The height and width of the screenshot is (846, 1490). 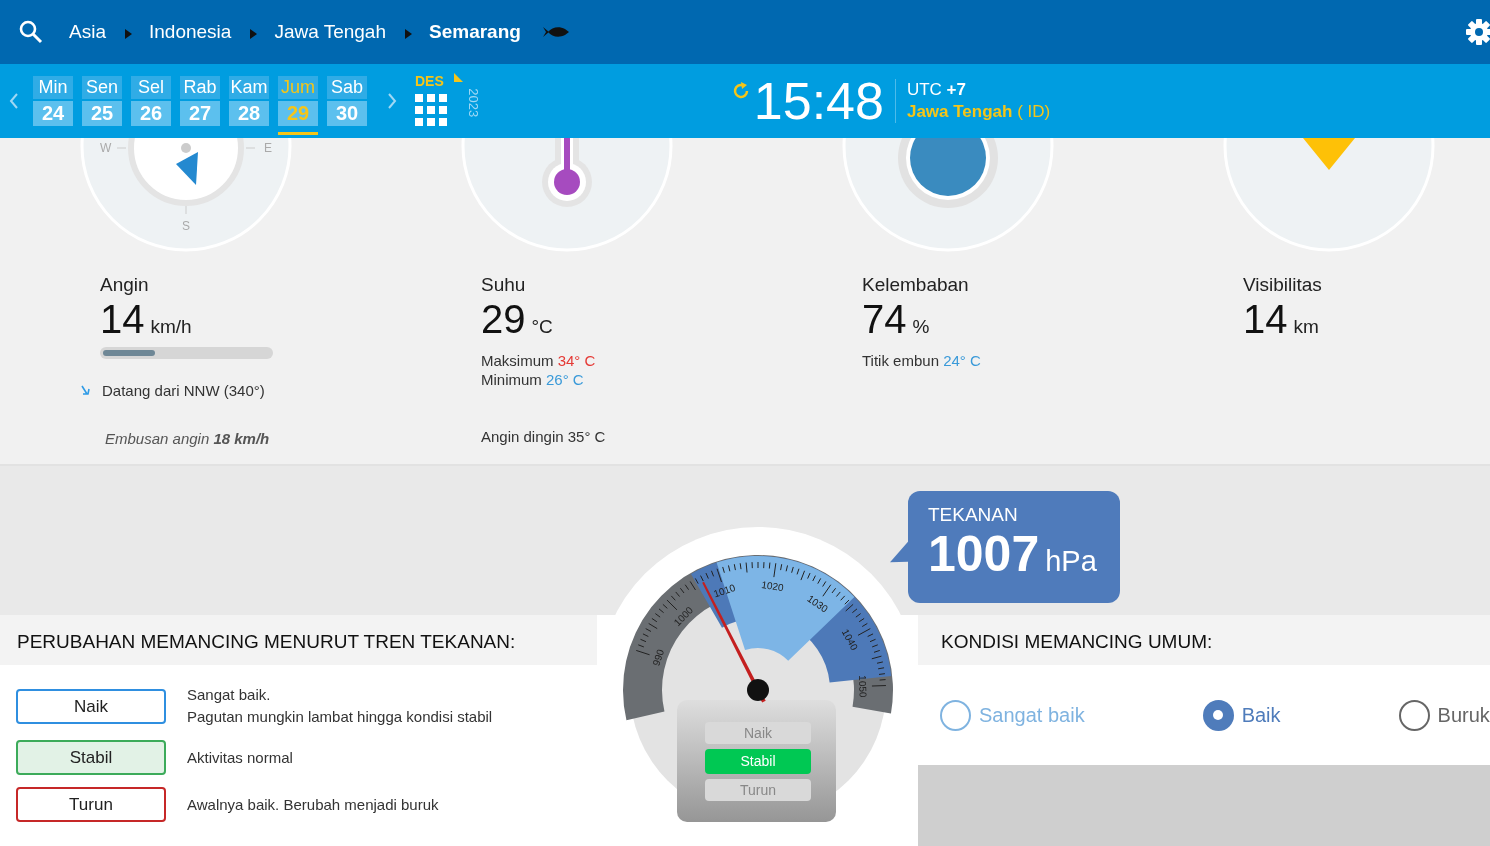 What do you see at coordinates (200, 105) in the screenshot?
I see `day-tab: Rab 27` at bounding box center [200, 105].